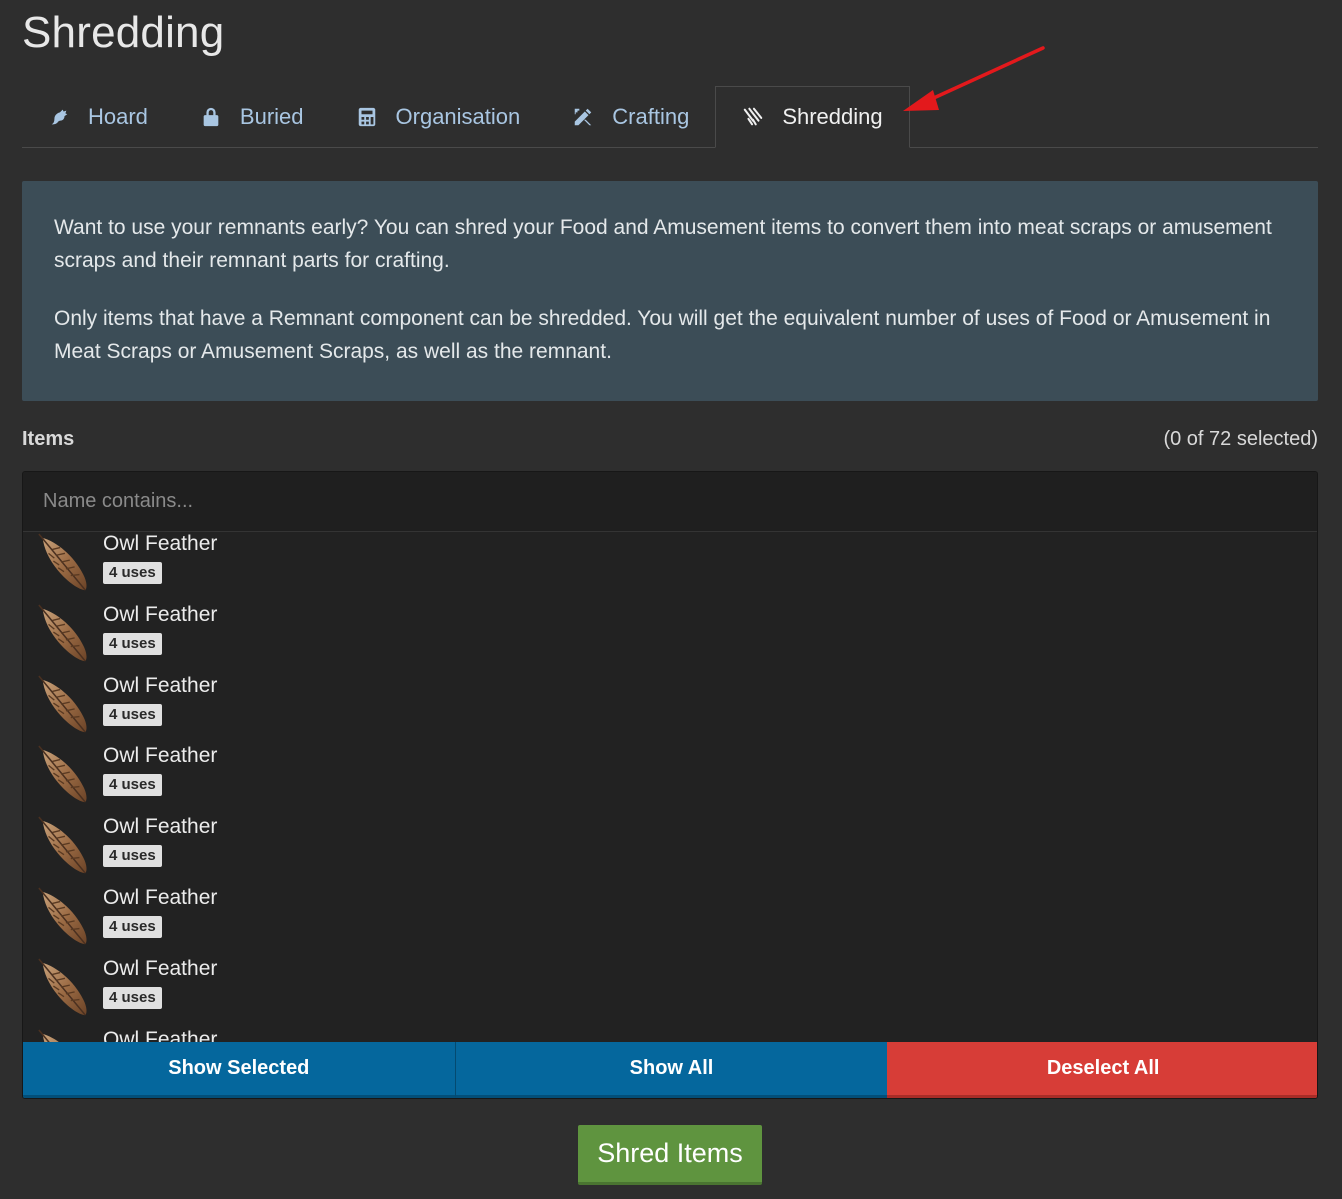 The image size is (1342, 1199). What do you see at coordinates (753, 117) in the screenshot?
I see `claw-marks-icon` at bounding box center [753, 117].